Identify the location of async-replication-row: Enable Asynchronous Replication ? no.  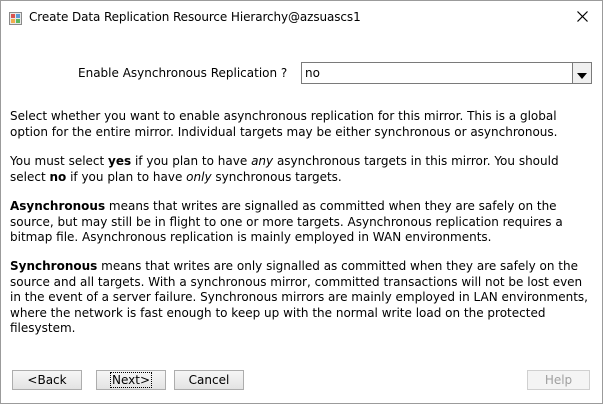
(301, 73).